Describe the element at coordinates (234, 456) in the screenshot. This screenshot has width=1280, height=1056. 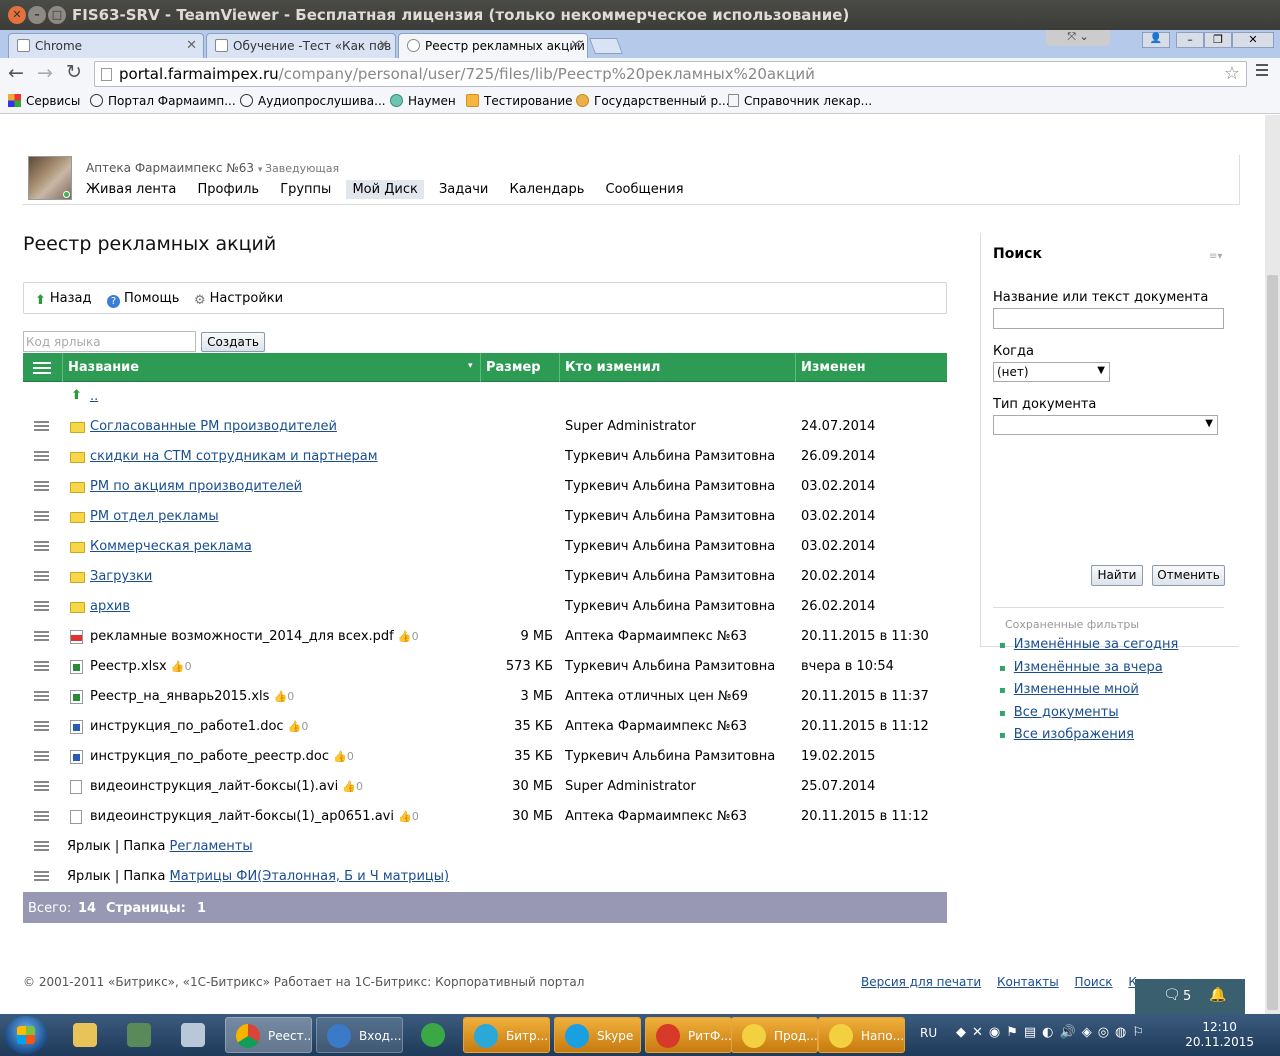
I see `file-name: скидки на СТМ сотрудникам и партнерам` at that location.